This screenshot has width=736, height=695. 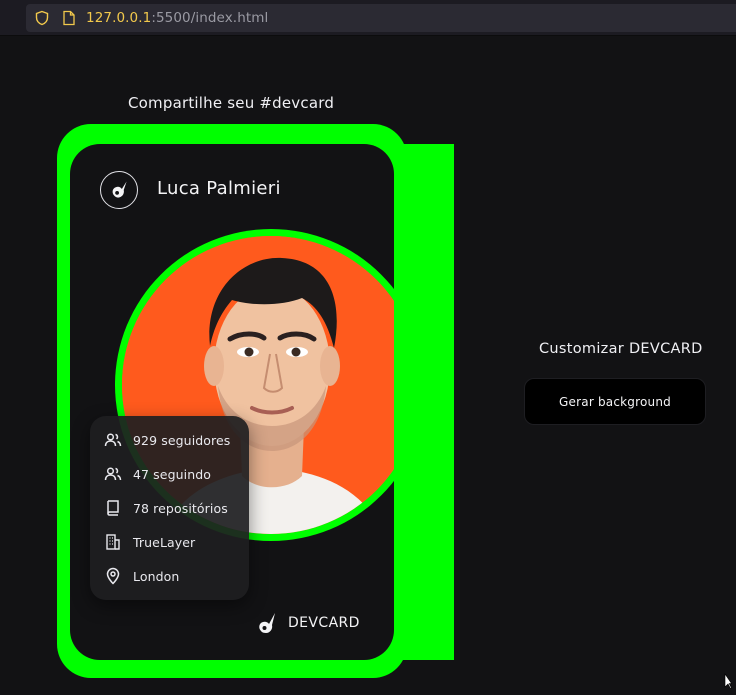 I want to click on followers-icon, so click(x=113, y=440).